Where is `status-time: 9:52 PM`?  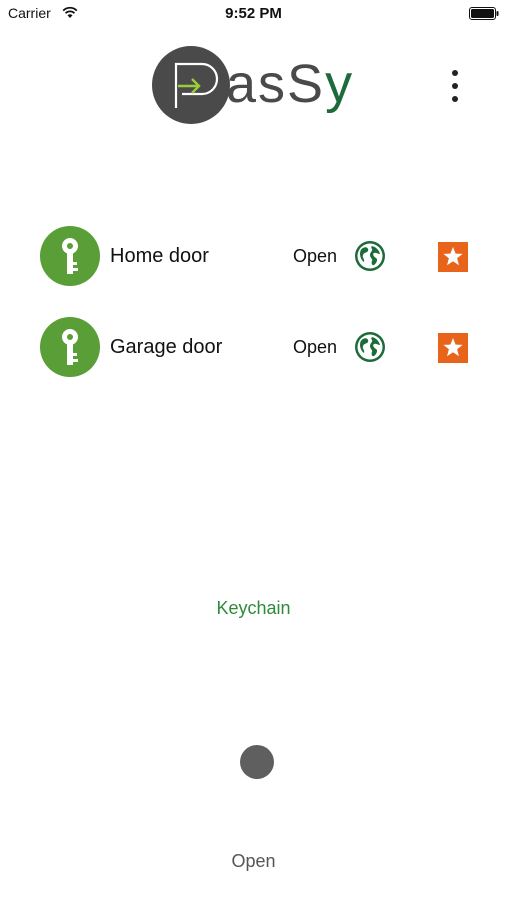 status-time: 9:52 PM is located at coordinates (253, 13).